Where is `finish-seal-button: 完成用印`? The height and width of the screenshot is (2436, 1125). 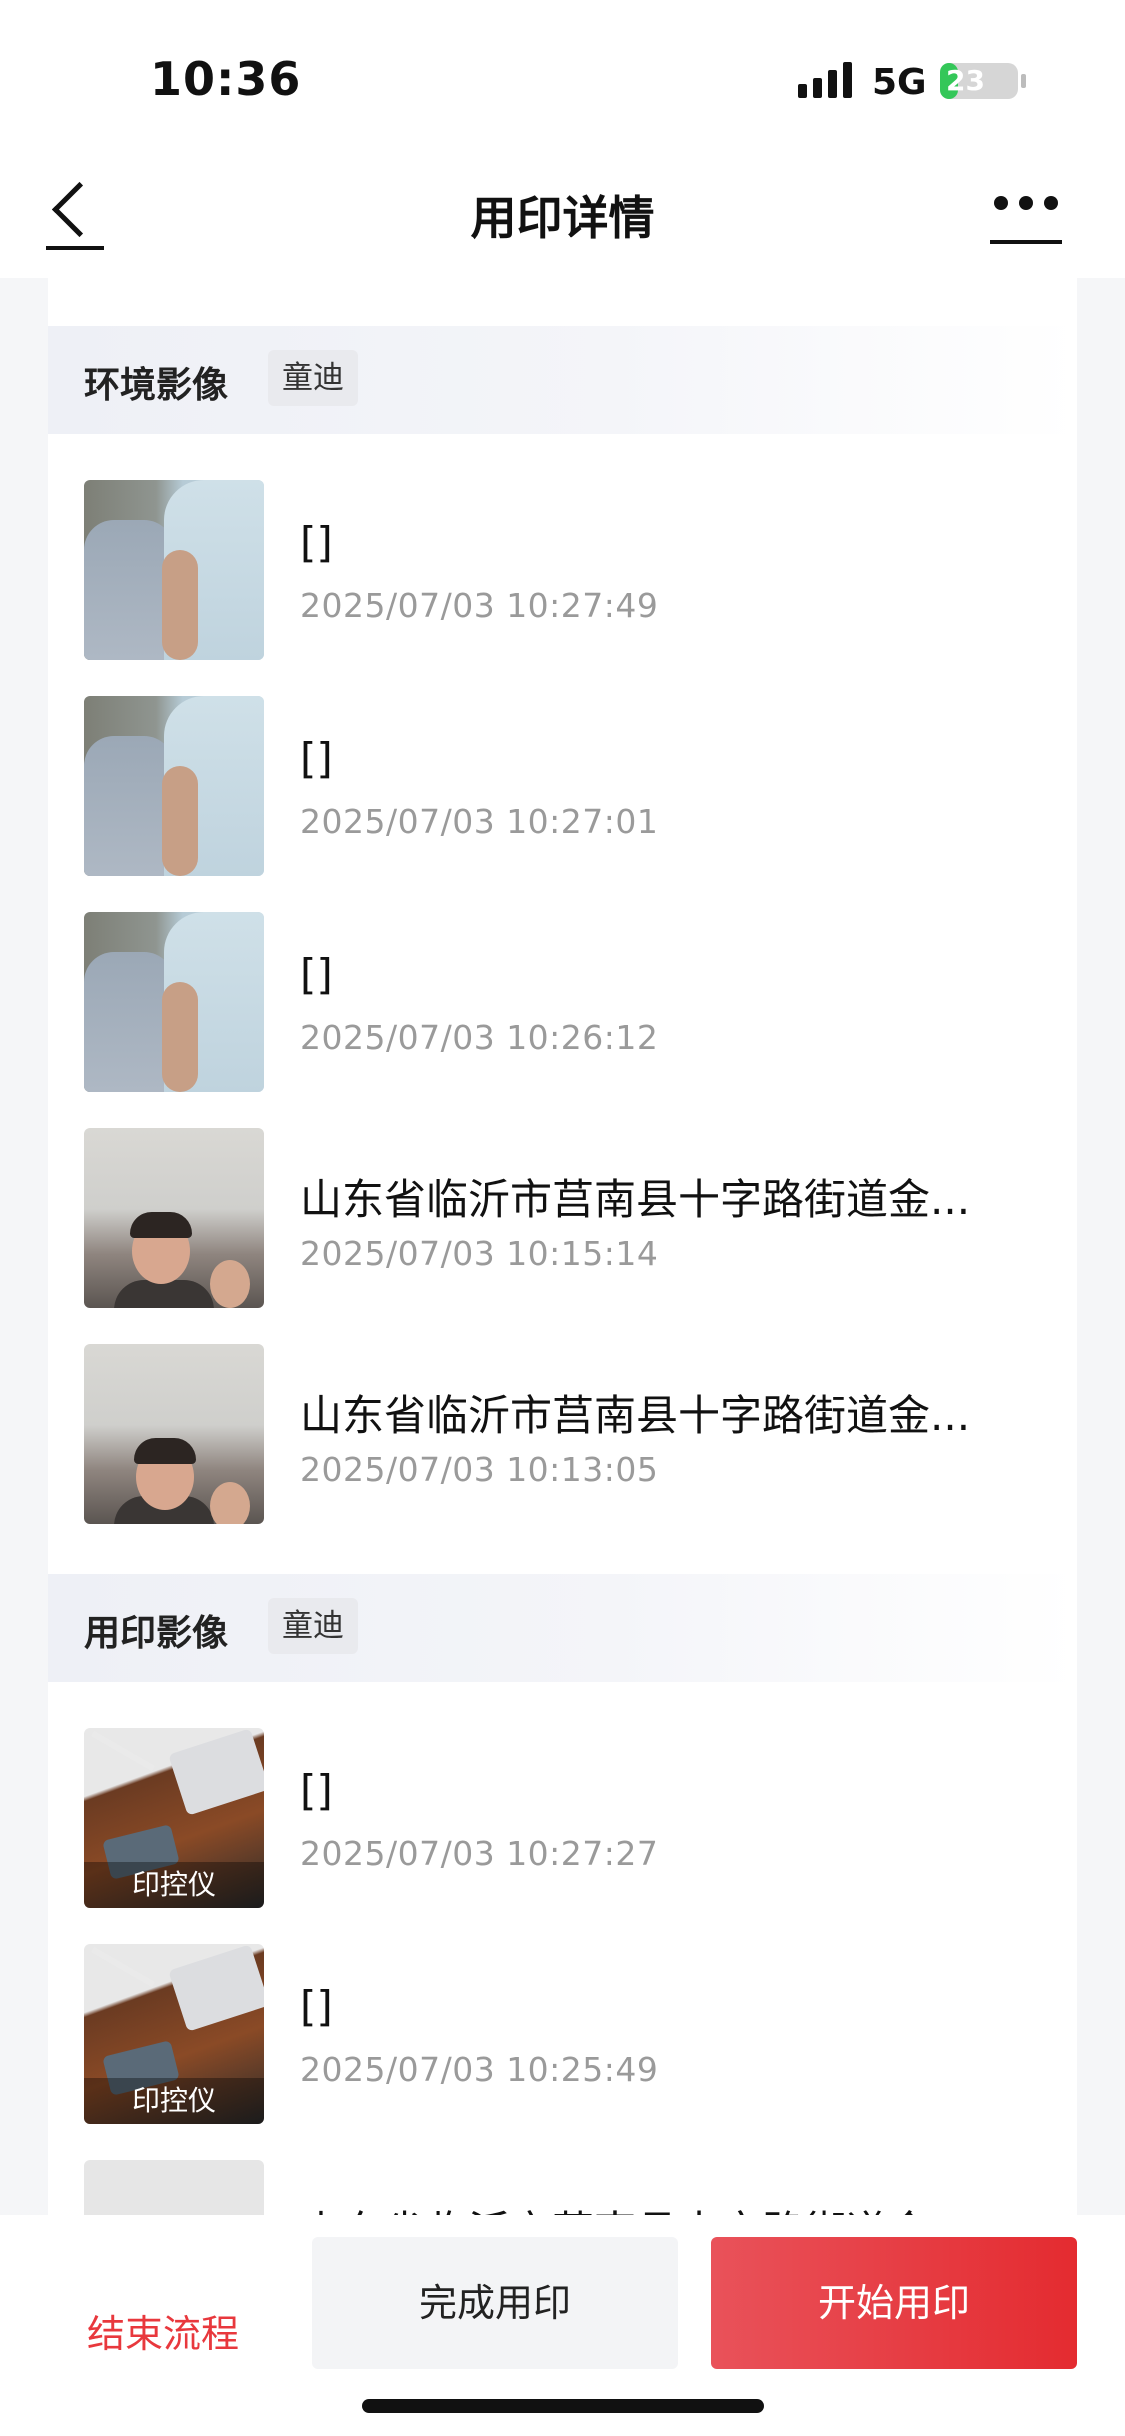
finish-seal-button: 完成用印 is located at coordinates (495, 2303).